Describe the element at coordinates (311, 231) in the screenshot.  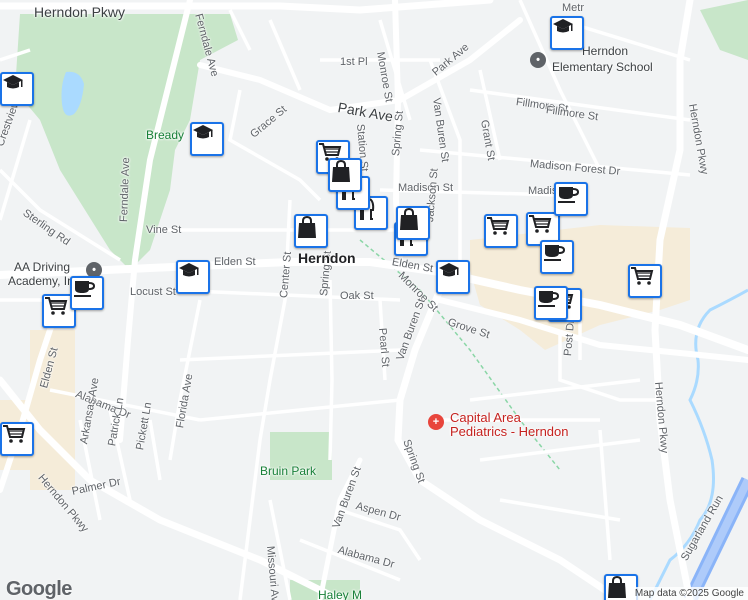
I see `shop-1-marker` at that location.